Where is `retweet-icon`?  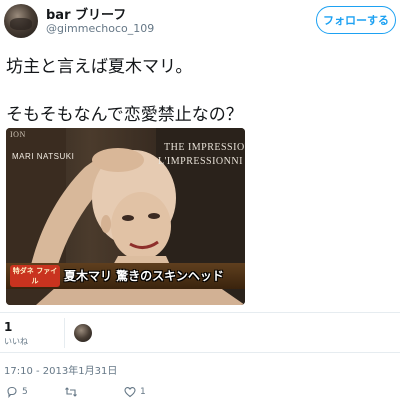 retweet-icon is located at coordinates (71, 392).